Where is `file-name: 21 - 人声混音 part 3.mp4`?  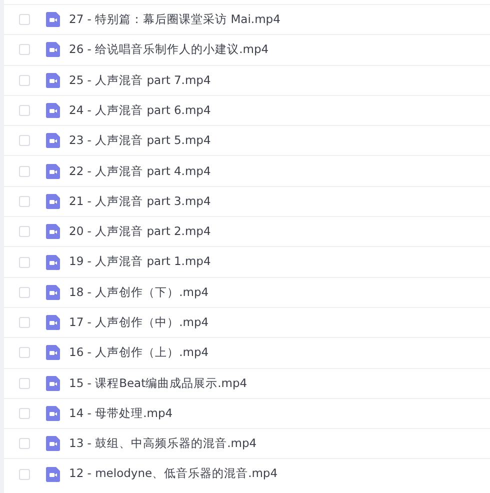
file-name: 21 - 人声混音 part 3.mp4 is located at coordinates (140, 201).